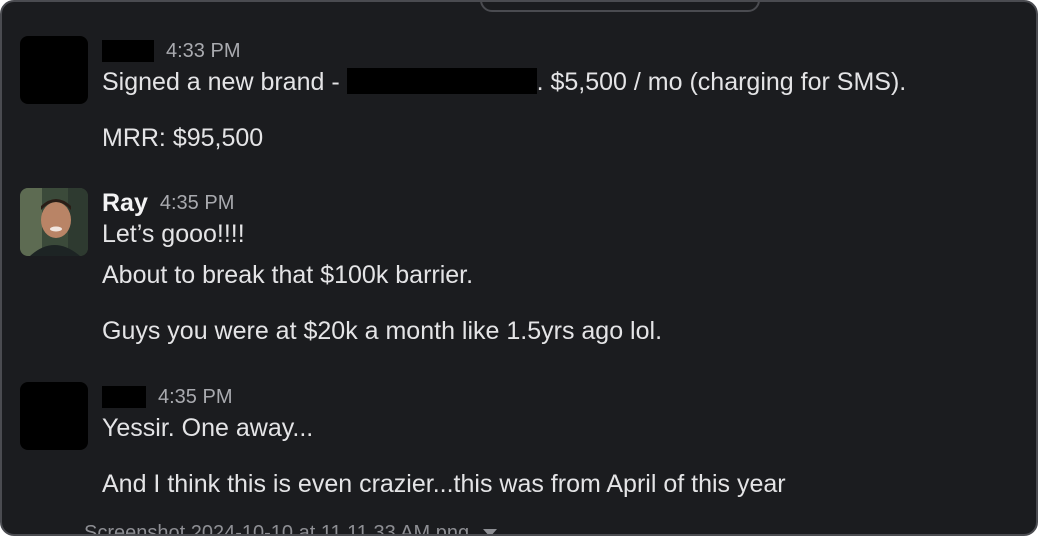 The height and width of the screenshot is (536, 1038). I want to click on ray-avatar-photo, so click(54, 222).